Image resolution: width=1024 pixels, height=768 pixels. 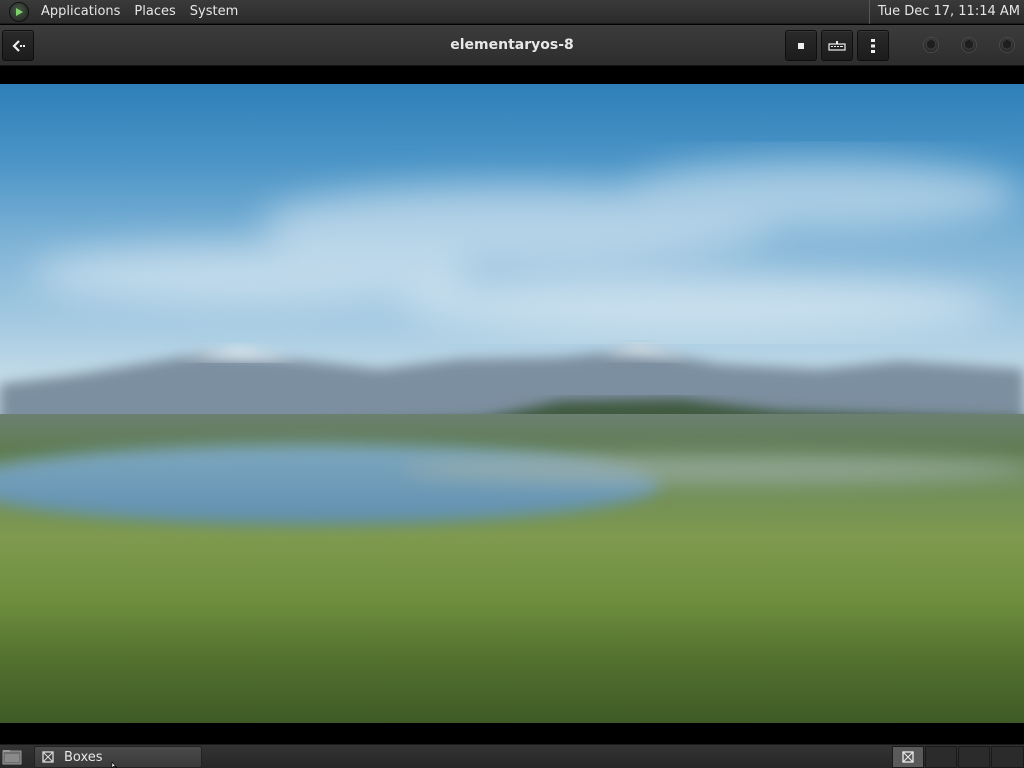 What do you see at coordinates (512, 756) in the screenshot?
I see `bottom-panel: Boxes` at bounding box center [512, 756].